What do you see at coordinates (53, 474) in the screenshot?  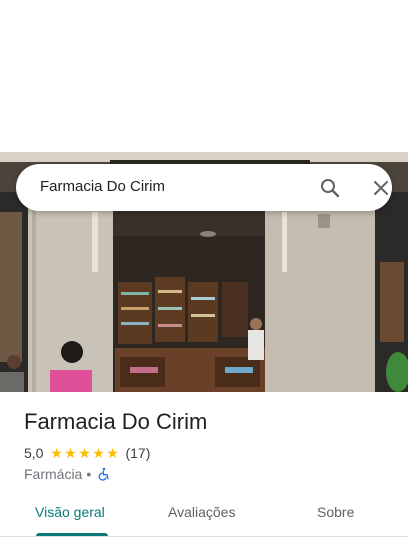 I see `category-label: Farmácia` at bounding box center [53, 474].